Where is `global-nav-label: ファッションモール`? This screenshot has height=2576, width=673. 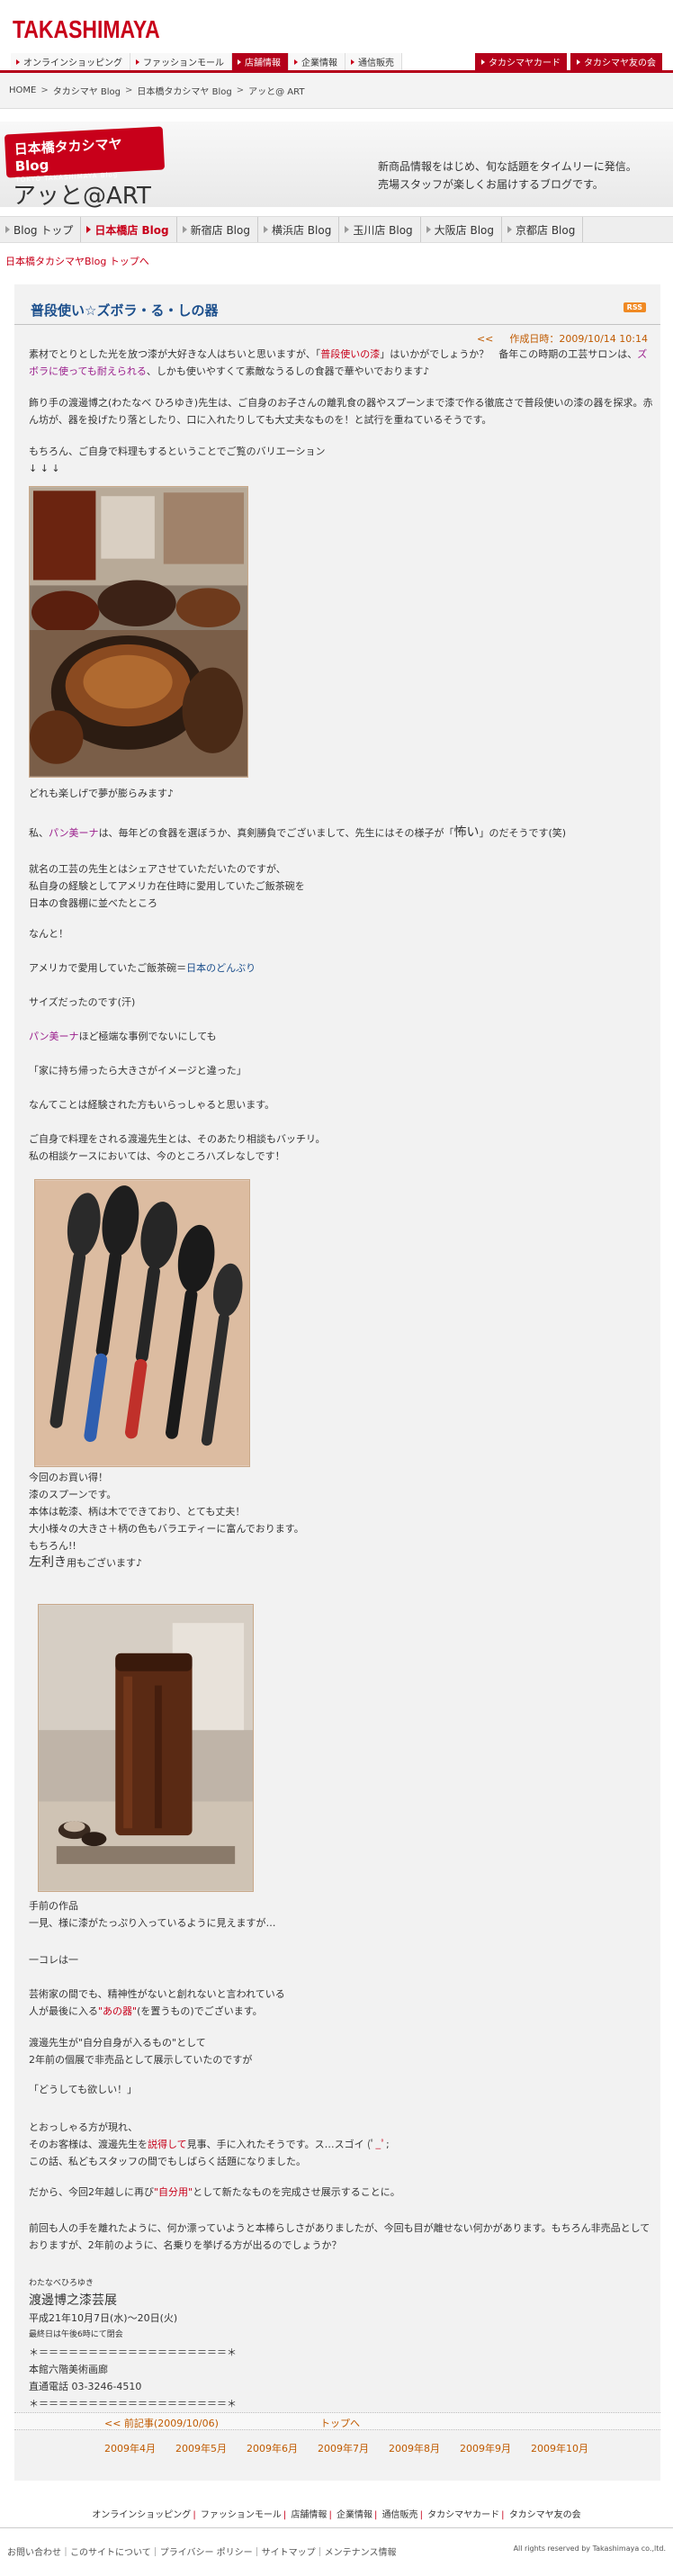
global-nav-label: ファッションモール is located at coordinates (184, 63).